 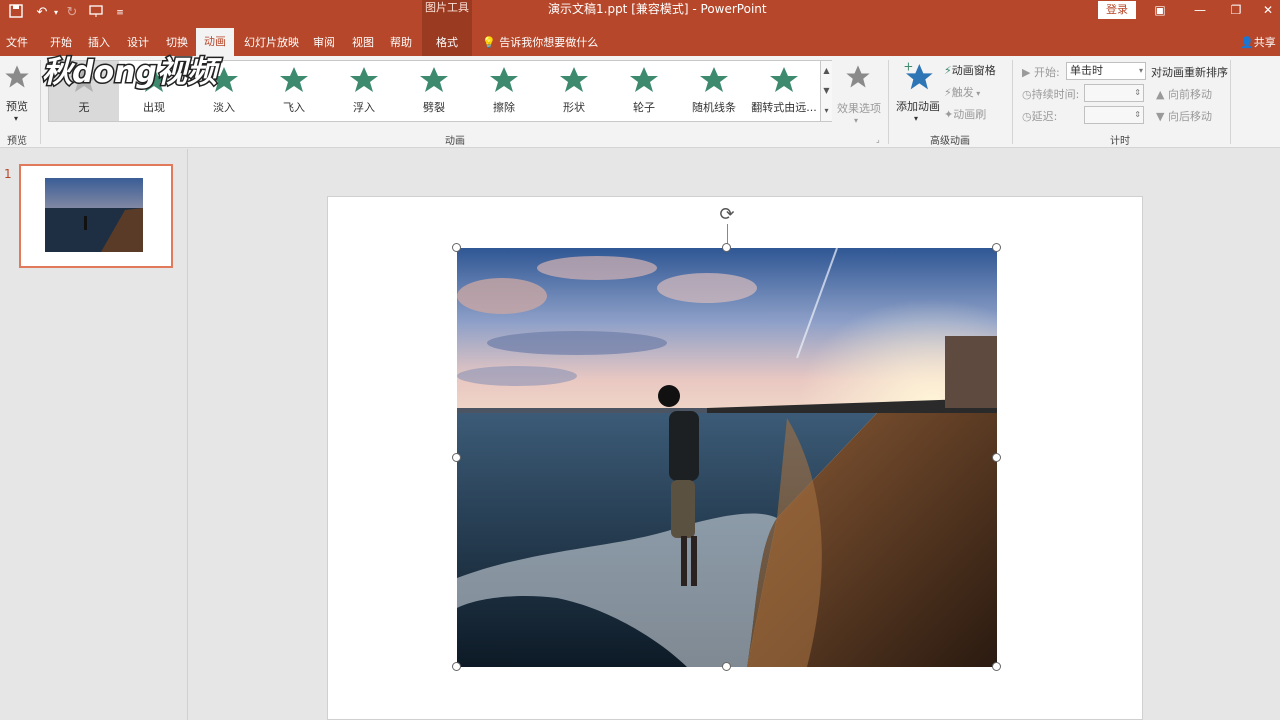 I want to click on add-animation-button: + 添加动画 ▾, so click(x=918, y=93).